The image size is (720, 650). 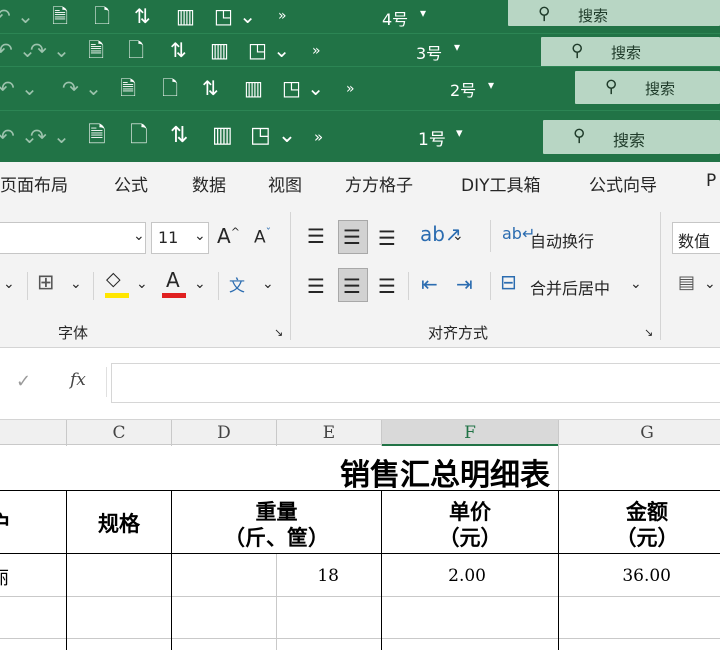 I want to click on tab-partial: P, so click(x=711, y=181).